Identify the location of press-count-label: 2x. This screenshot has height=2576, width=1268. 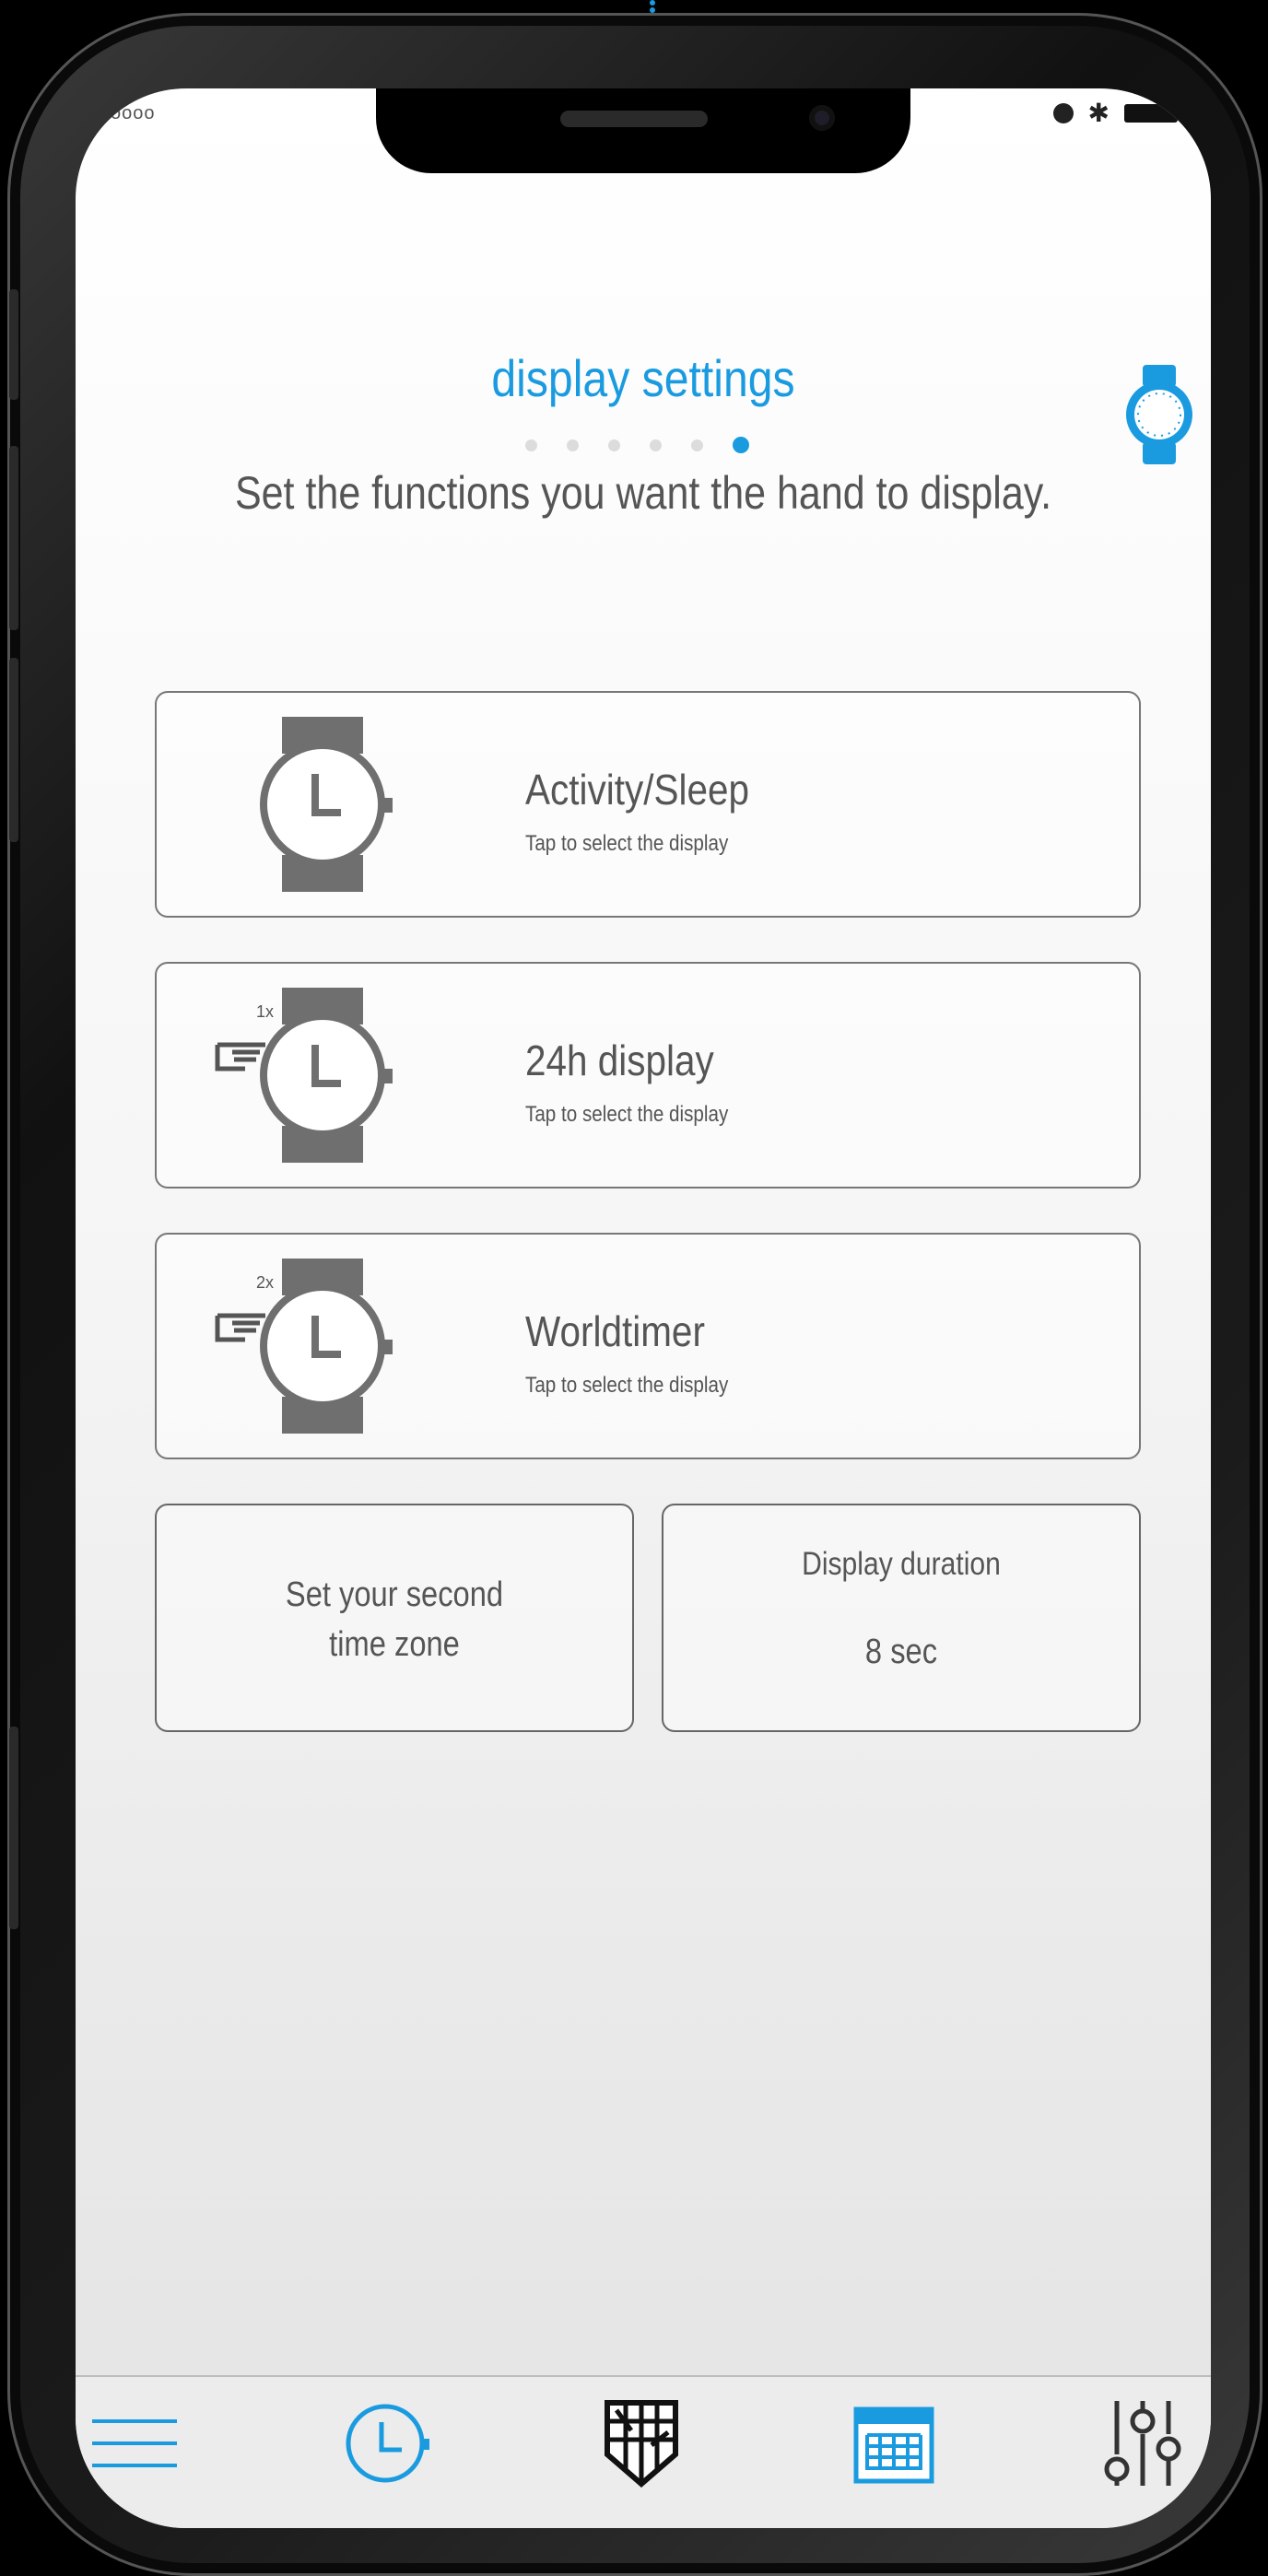
(265, 1282).